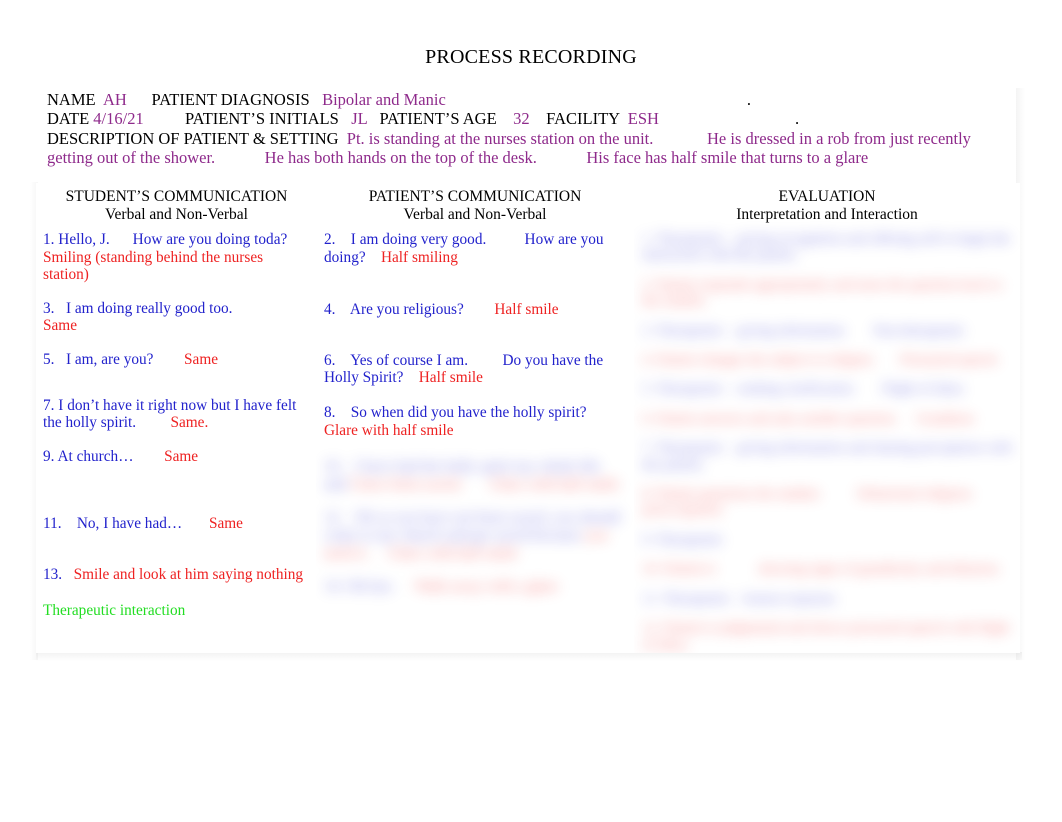 The height and width of the screenshot is (822, 1062). I want to click on patient-entry-14-verbal: 14. Ok bye., so click(365, 587).